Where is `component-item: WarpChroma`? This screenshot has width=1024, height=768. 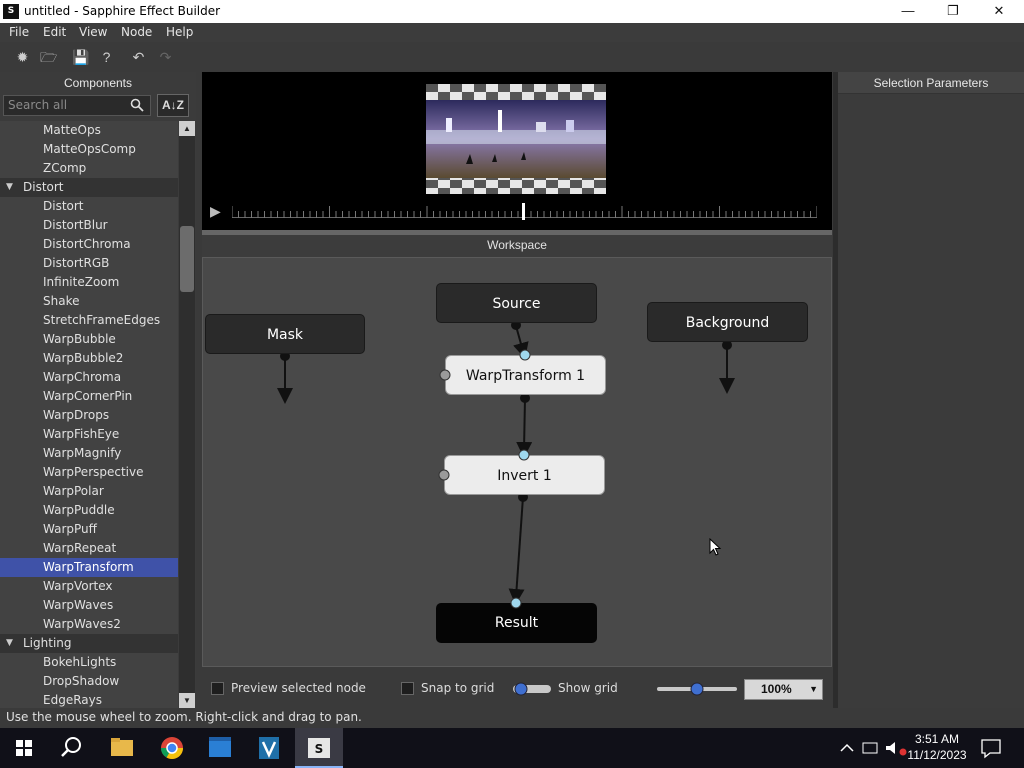
component-item: WarpChroma is located at coordinates (89, 377).